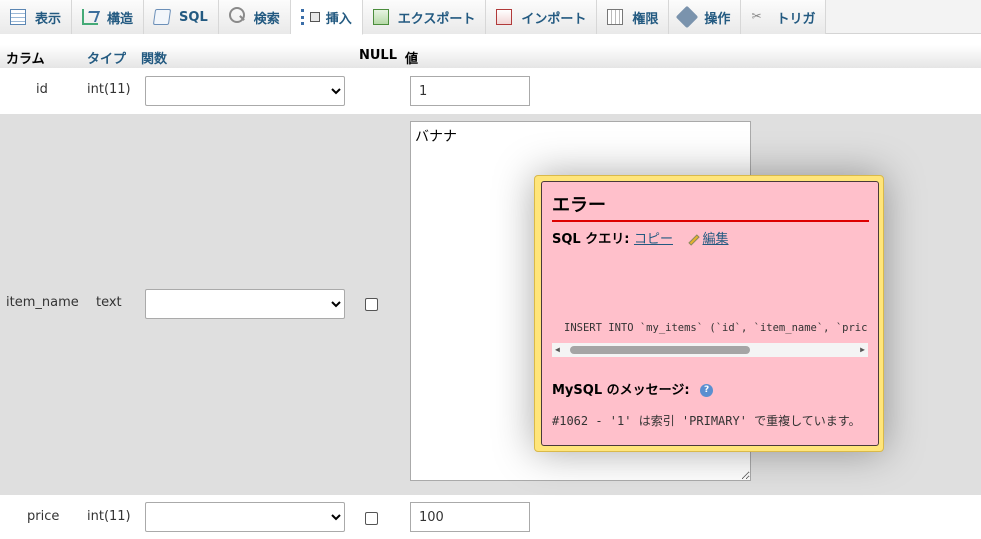  Describe the element at coordinates (338, 19) in the screenshot. I see `tab-label: 挿入` at that location.